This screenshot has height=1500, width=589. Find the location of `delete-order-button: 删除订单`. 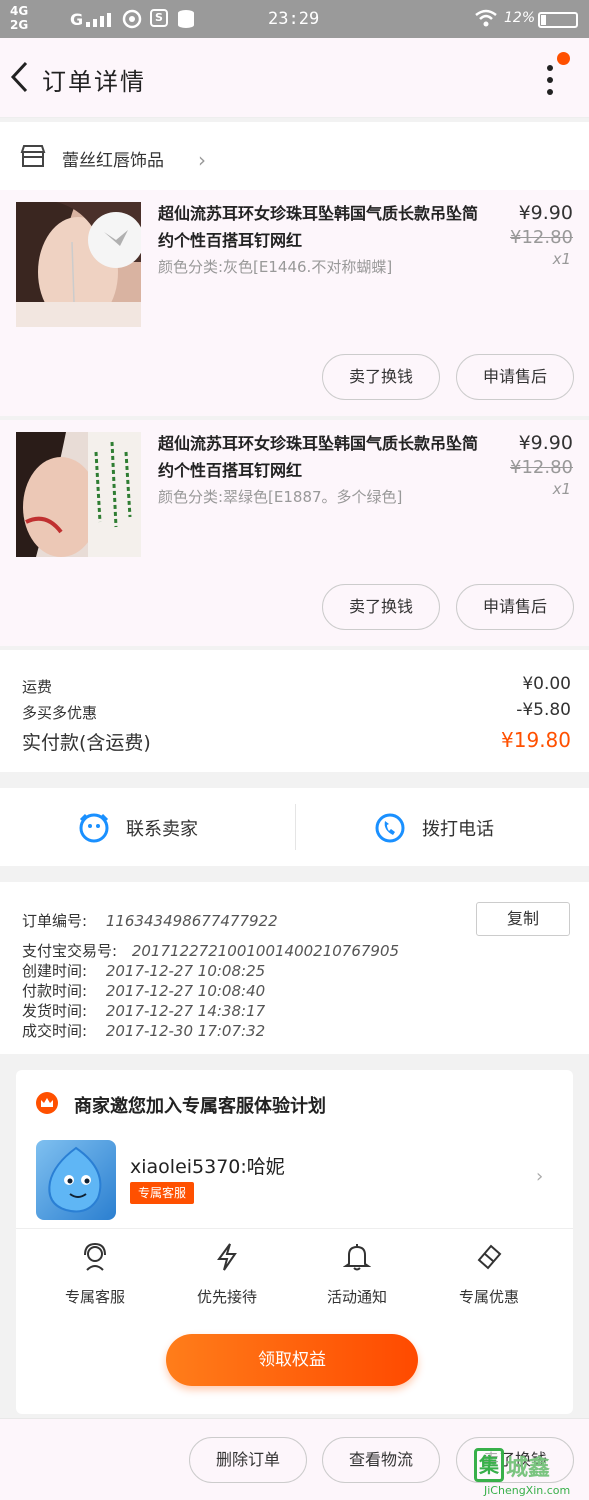

delete-order-button: 删除订单 is located at coordinates (248, 1460).